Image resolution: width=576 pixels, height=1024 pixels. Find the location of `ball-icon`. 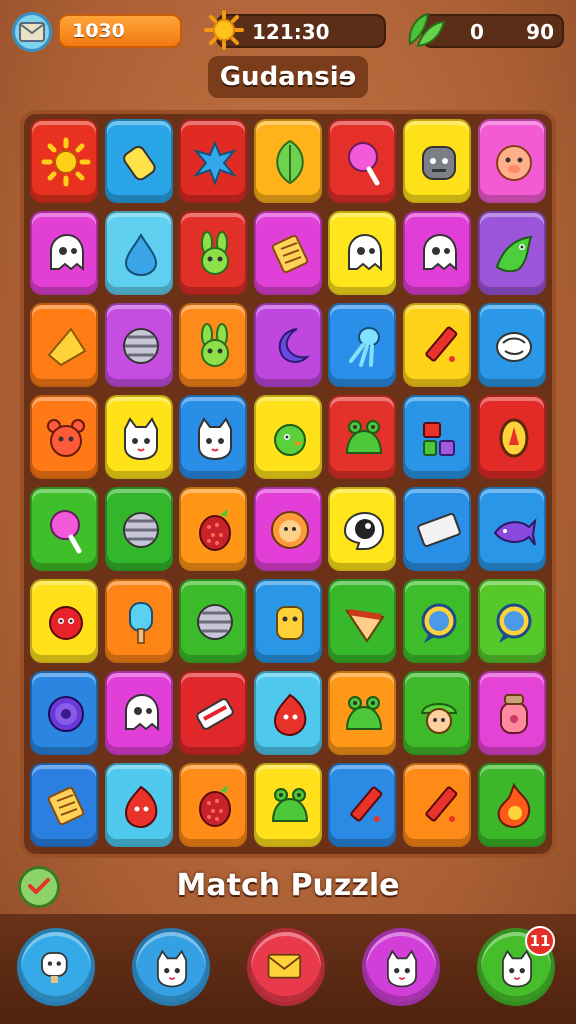

ball-icon is located at coordinates (140, 346).